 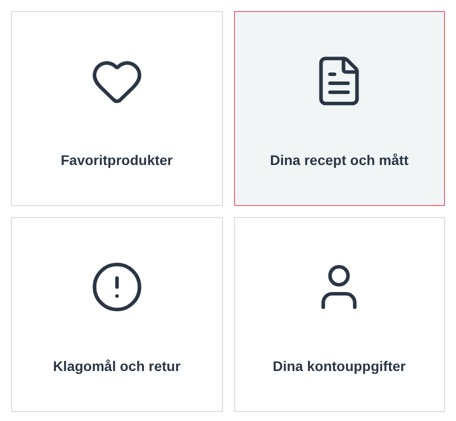 What do you see at coordinates (117, 287) in the screenshot?
I see `alert-icon` at bounding box center [117, 287].